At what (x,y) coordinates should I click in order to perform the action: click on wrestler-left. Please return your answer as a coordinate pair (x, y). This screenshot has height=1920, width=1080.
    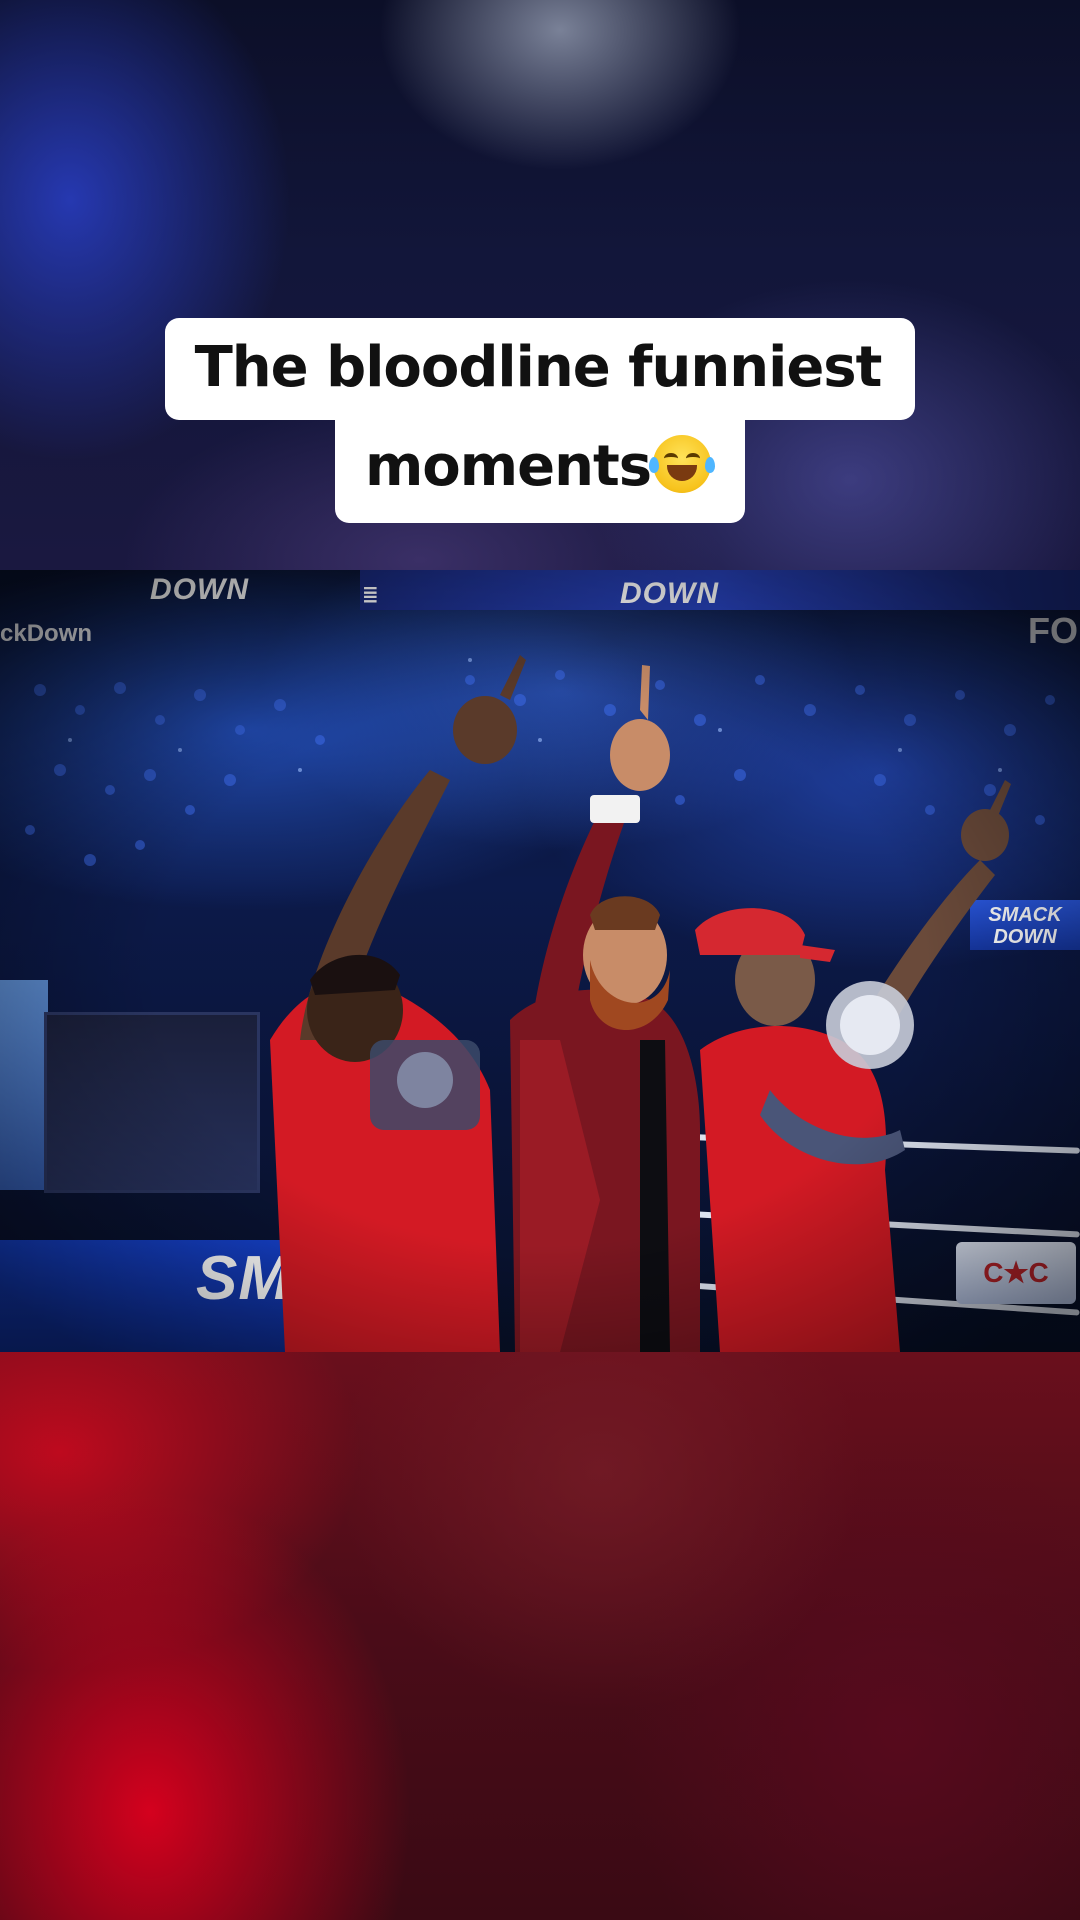
    Looking at the image, I should click on (398, 1003).